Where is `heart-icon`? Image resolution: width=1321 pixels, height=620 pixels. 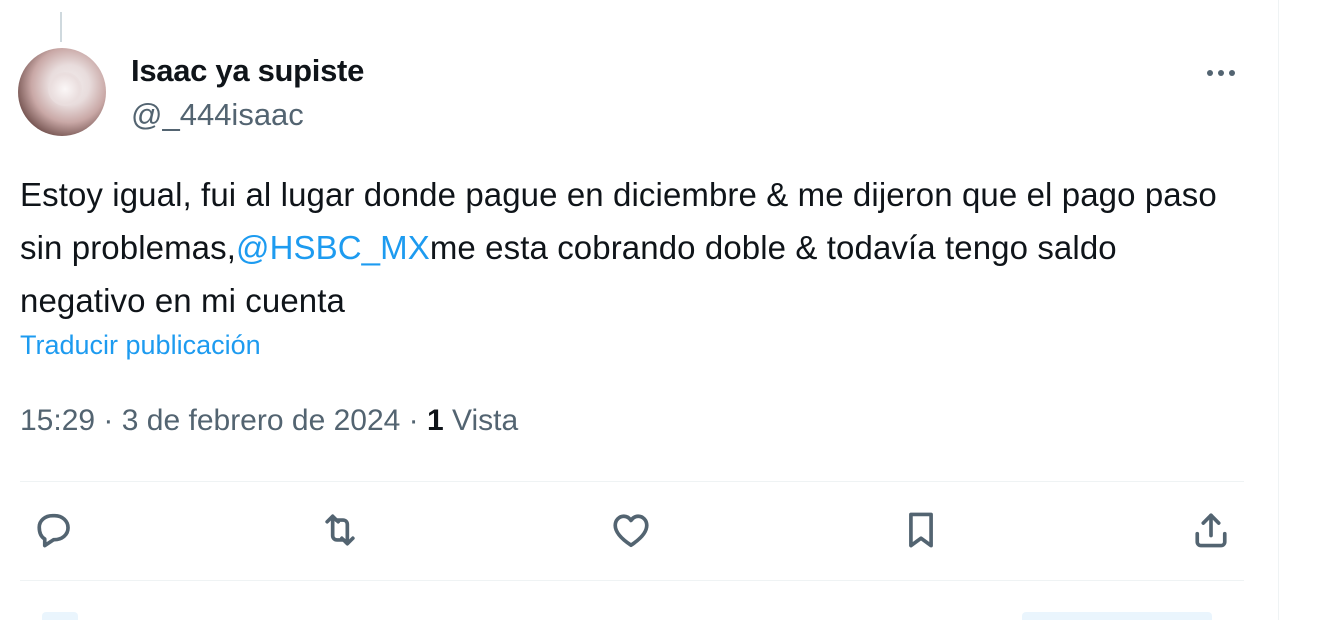 heart-icon is located at coordinates (631, 531).